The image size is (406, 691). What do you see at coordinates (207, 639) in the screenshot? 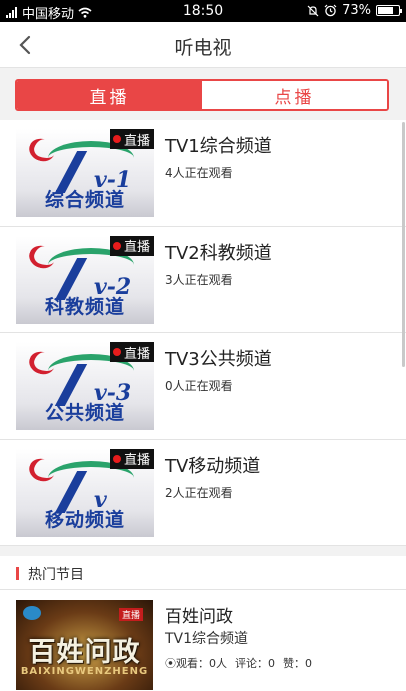
I see `program-channel: TV1综合频道` at bounding box center [207, 639].